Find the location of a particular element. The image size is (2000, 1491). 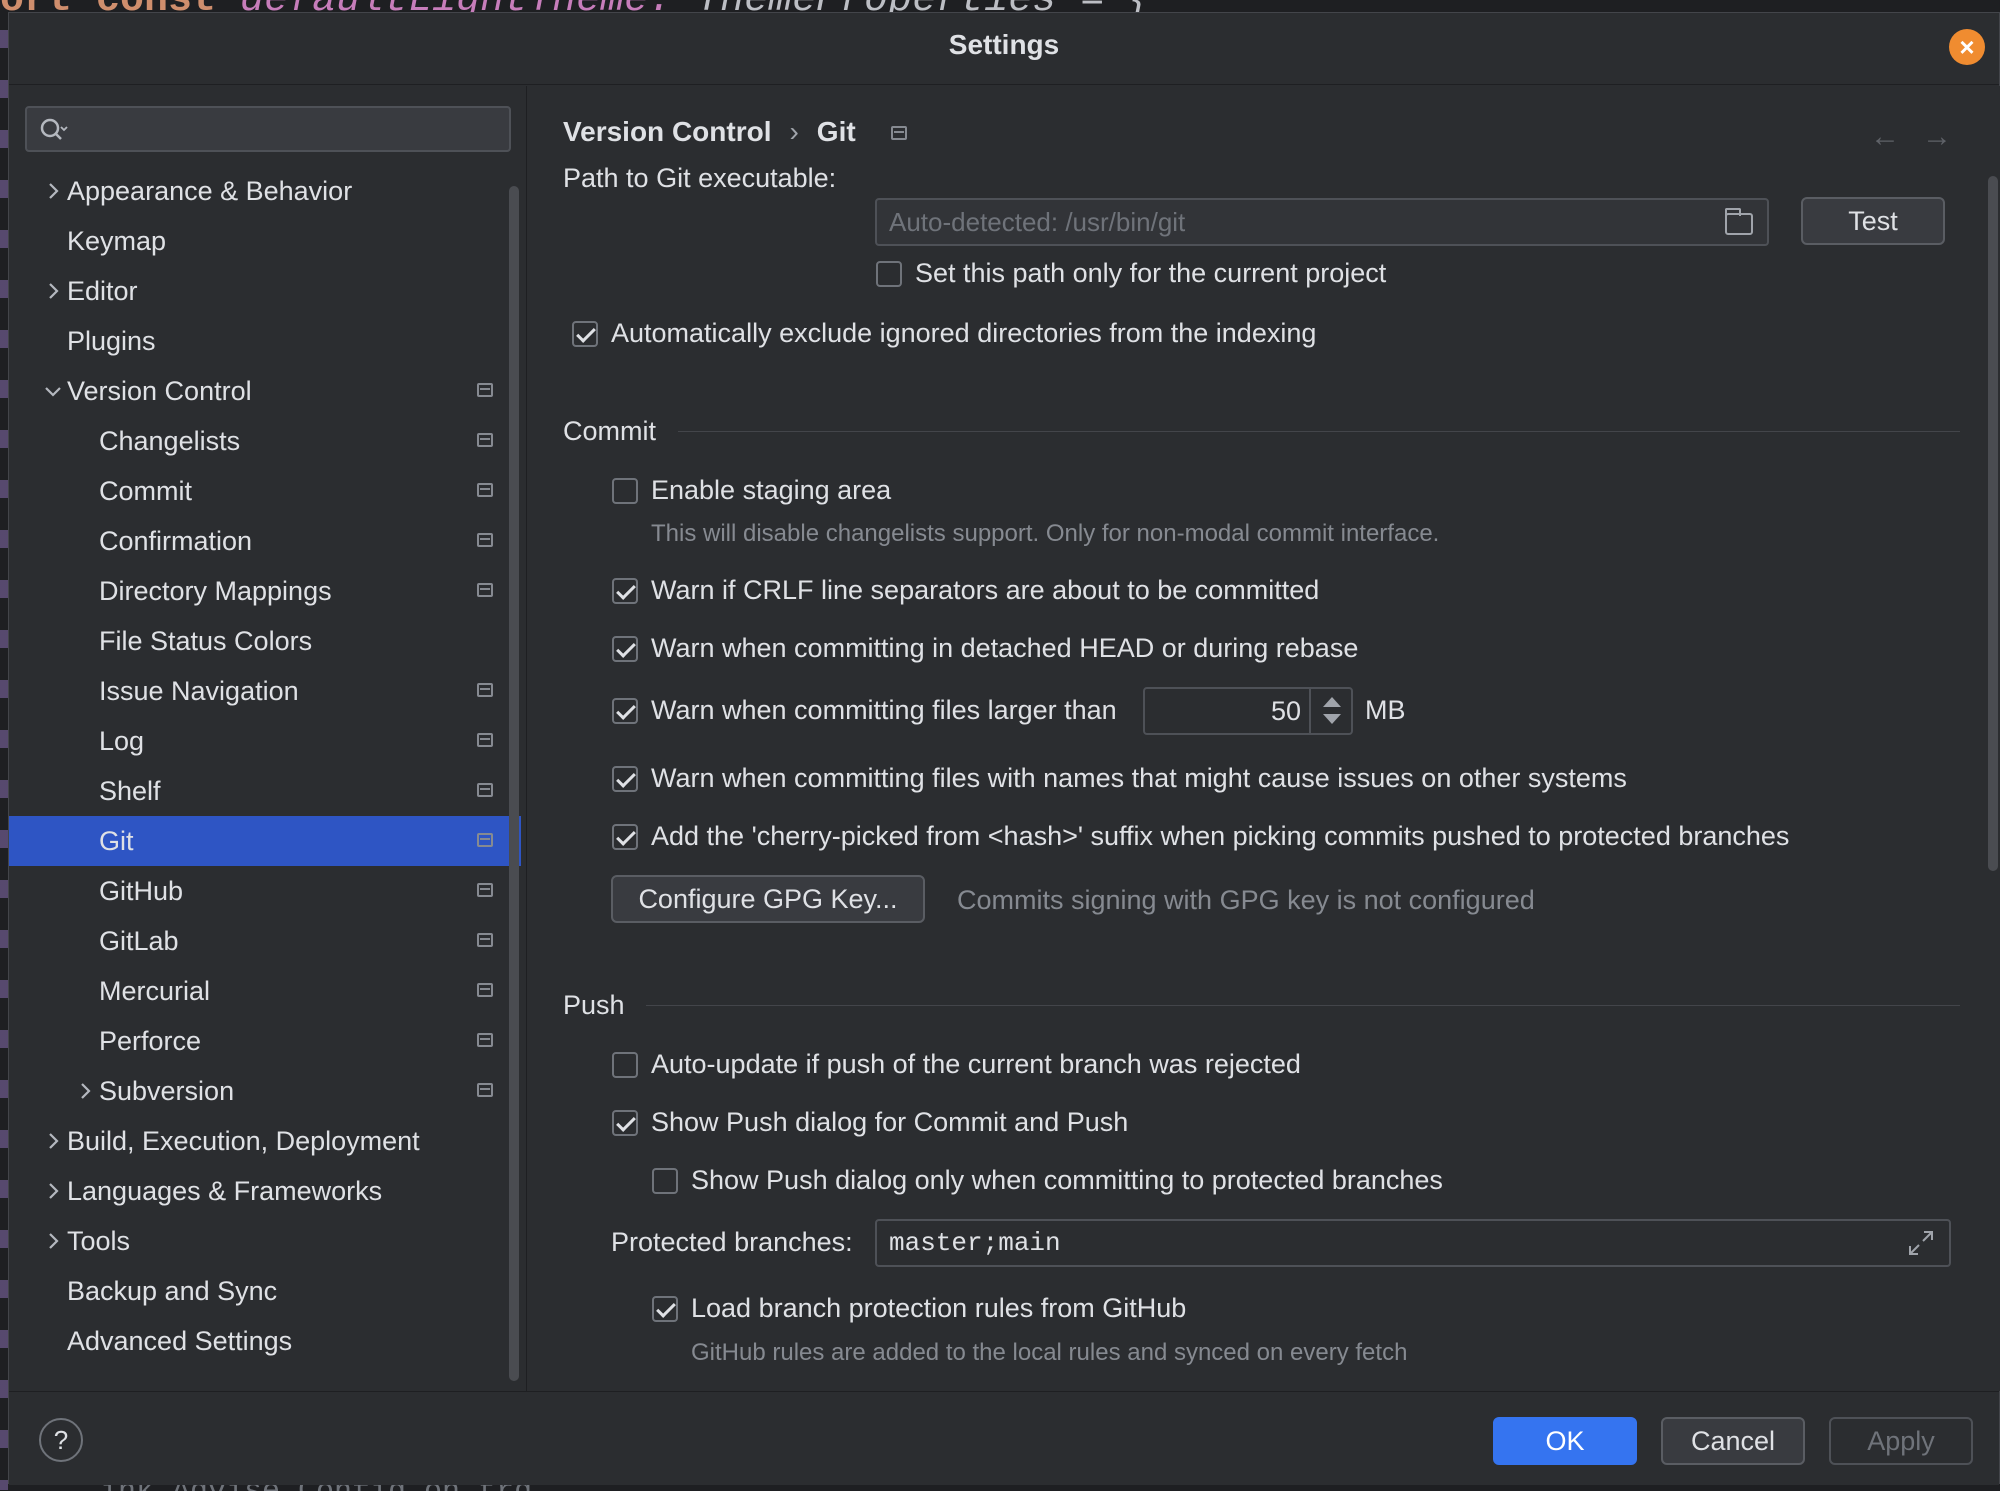

sidebar-item-issue-navigation: Issue Navigation is located at coordinates (265, 691).